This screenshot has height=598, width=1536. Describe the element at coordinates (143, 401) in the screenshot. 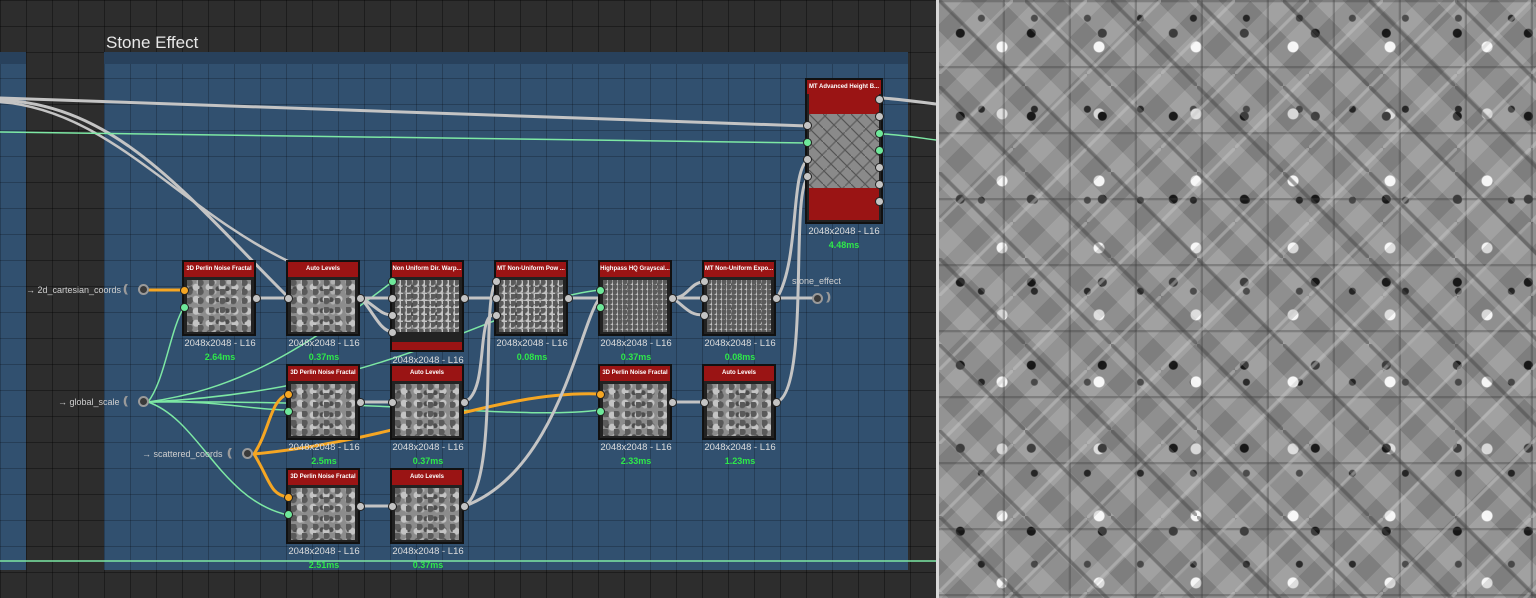

I see `input-port-global-scale` at that location.